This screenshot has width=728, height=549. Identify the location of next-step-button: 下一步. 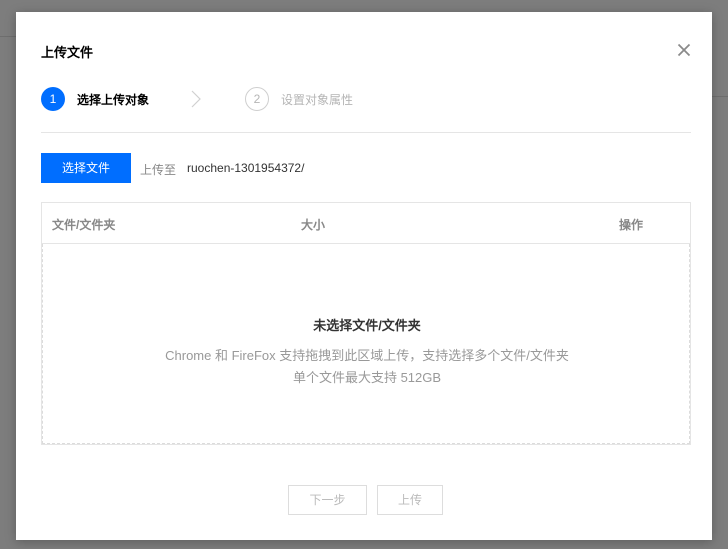
(327, 500).